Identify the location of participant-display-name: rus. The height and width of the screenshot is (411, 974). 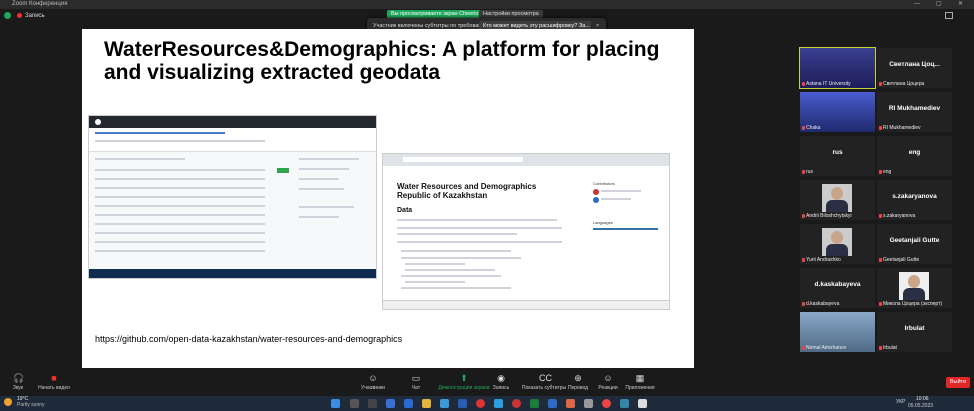
(837, 152).